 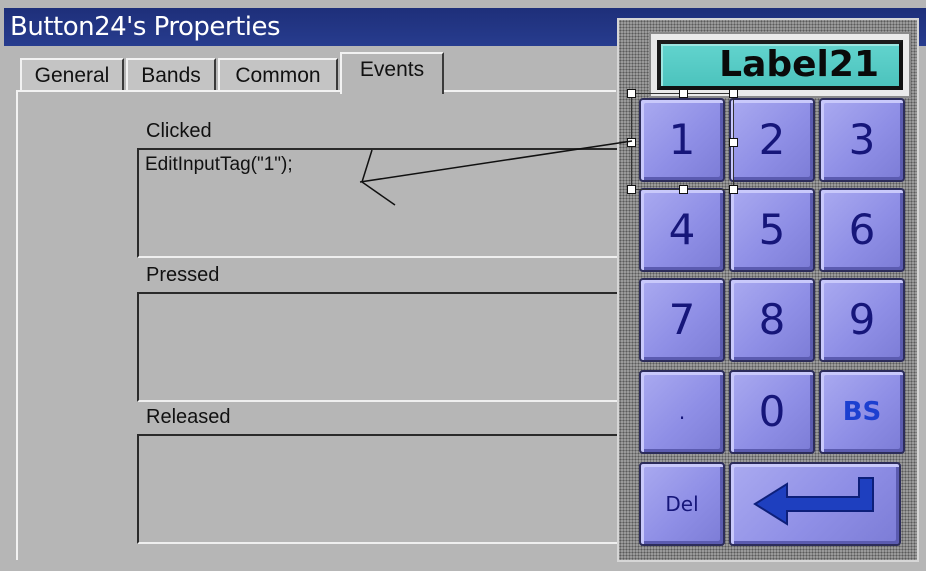 I want to click on key-0-button: 0, so click(x=772, y=412).